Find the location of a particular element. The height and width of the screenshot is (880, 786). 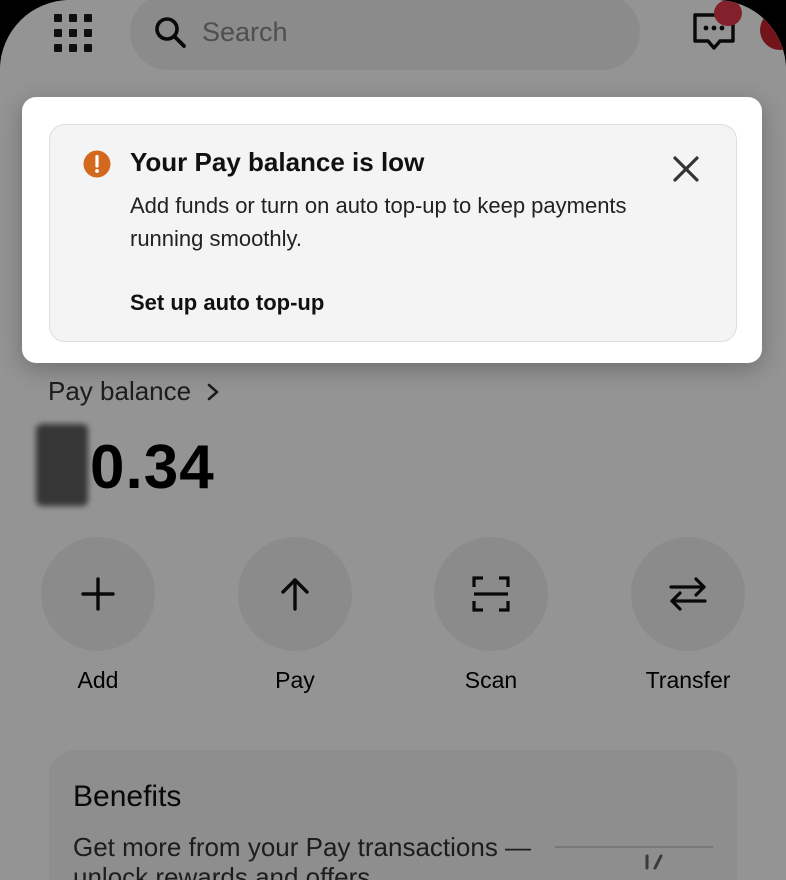

close-icon is located at coordinates (686, 169).